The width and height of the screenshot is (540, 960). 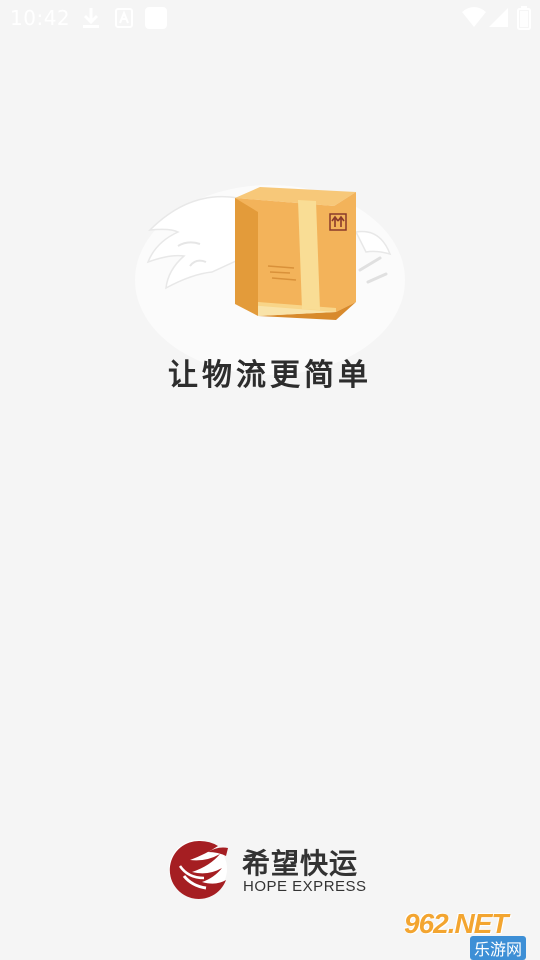 What do you see at coordinates (499, 19) in the screenshot?
I see `signal-icon` at bounding box center [499, 19].